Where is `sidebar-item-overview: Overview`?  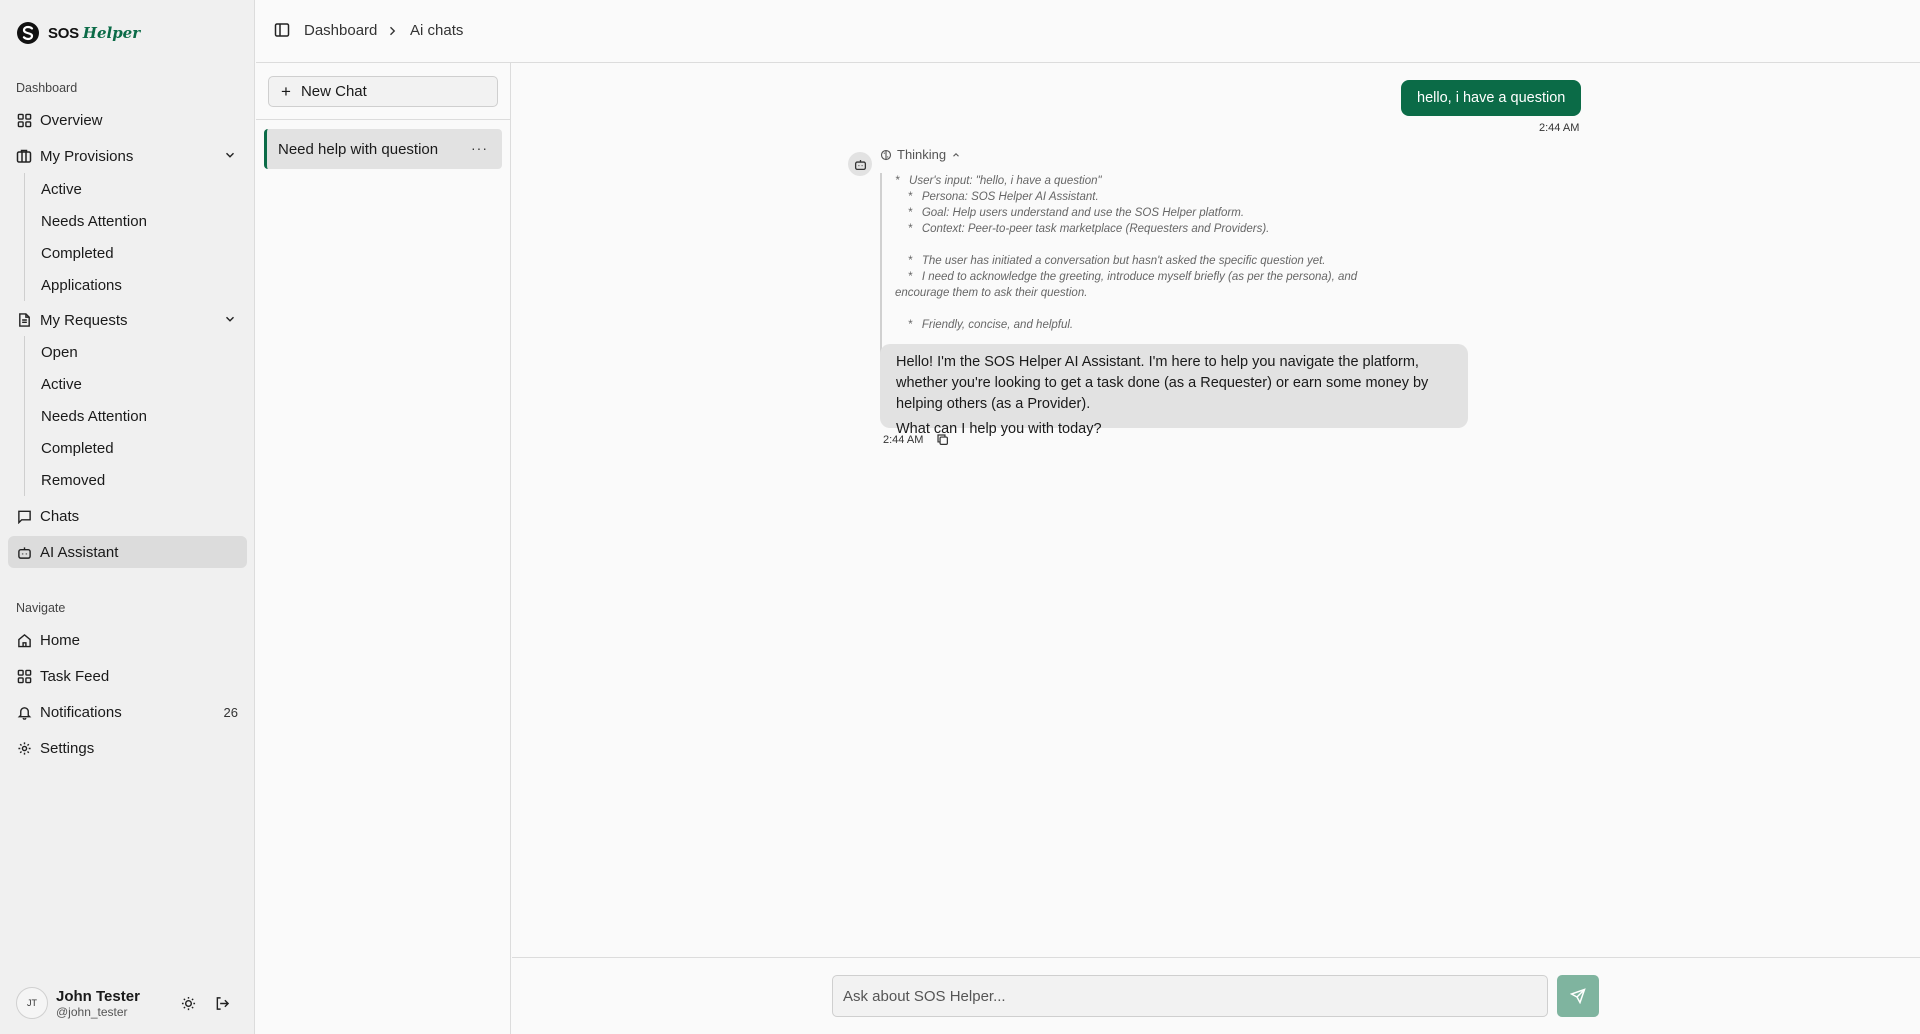 sidebar-item-overview: Overview is located at coordinates (127, 120).